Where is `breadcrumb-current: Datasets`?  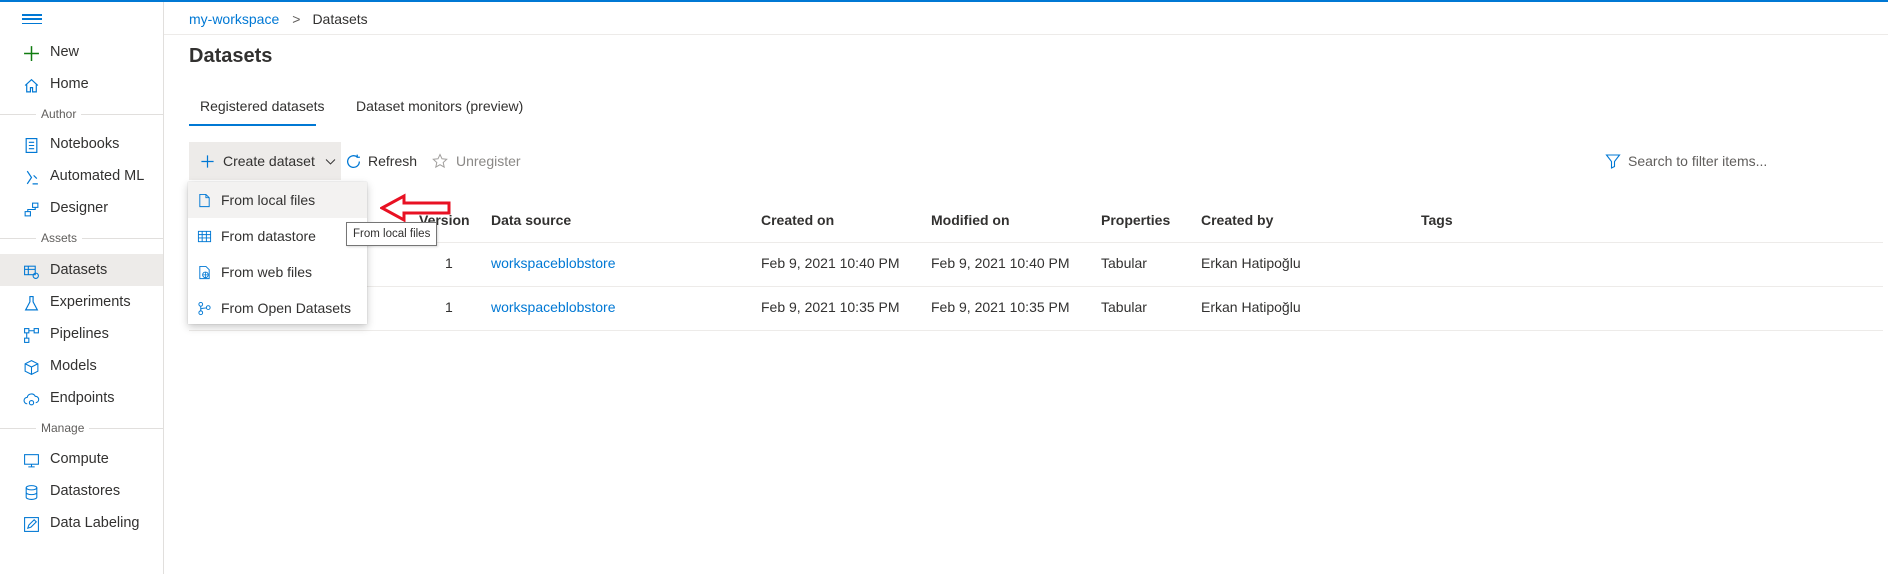 breadcrumb-current: Datasets is located at coordinates (340, 19).